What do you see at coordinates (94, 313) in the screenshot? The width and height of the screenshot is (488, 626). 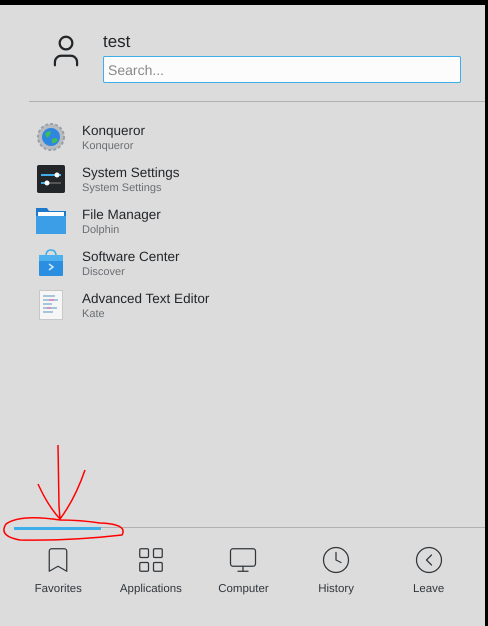 I see `app-description: Kate` at bounding box center [94, 313].